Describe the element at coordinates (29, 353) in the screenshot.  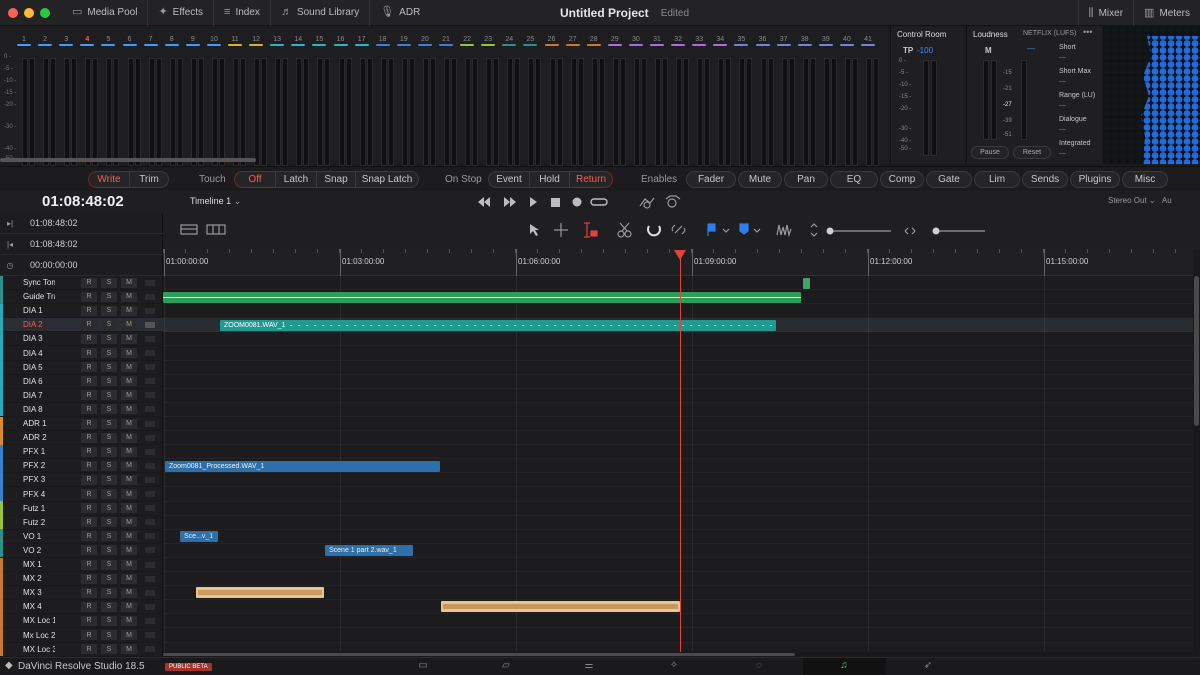
I see `track-name: DIA 4` at that location.